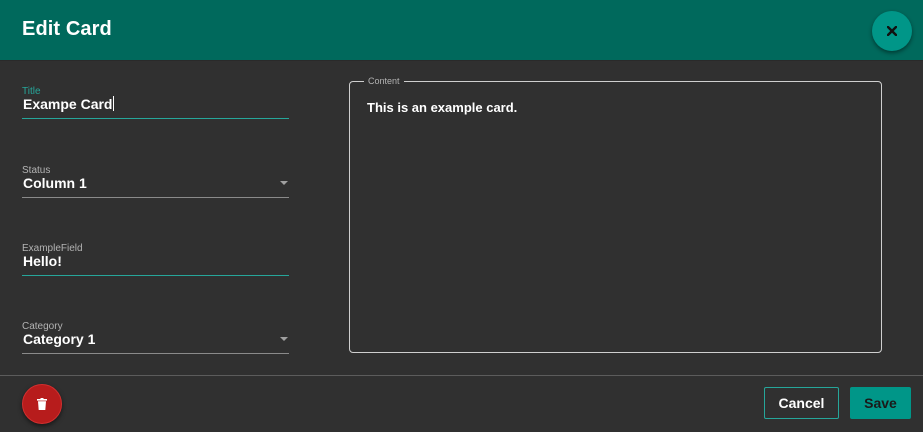  I want to click on category-select: Category Category 1, so click(155, 339).